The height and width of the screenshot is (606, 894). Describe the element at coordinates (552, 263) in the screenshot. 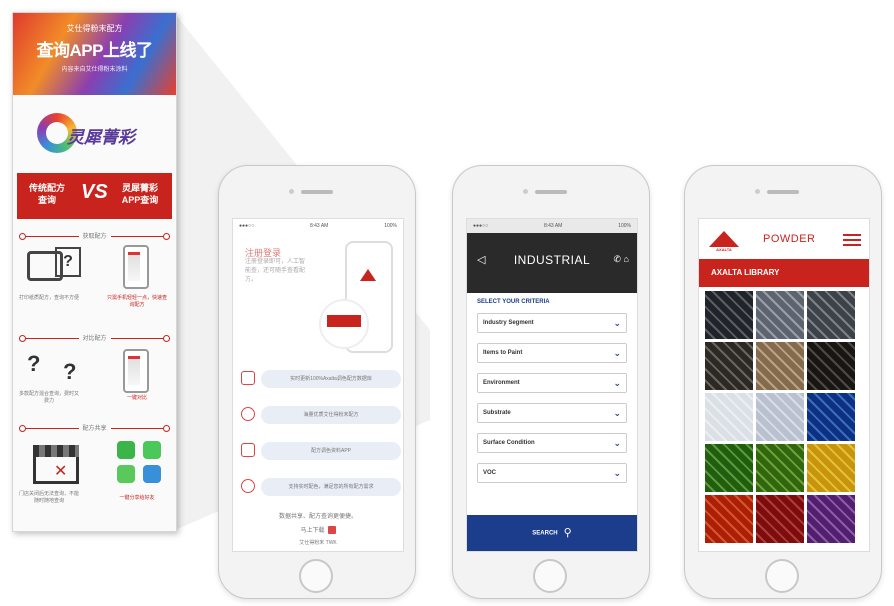

I see `app-header: ◁ INDUSTRIAL ✆ ⌂` at that location.